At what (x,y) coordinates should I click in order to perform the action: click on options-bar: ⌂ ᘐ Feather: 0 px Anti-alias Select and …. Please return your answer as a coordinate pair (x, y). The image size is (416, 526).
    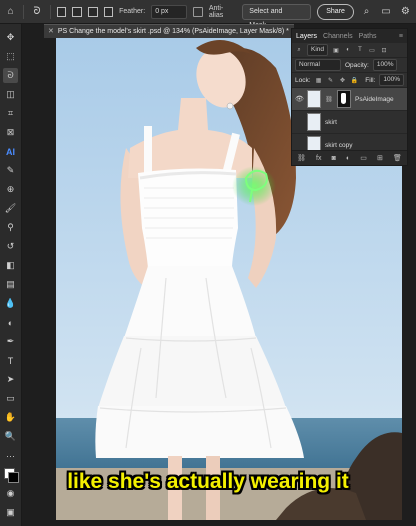
    Looking at the image, I should click on (208, 14).